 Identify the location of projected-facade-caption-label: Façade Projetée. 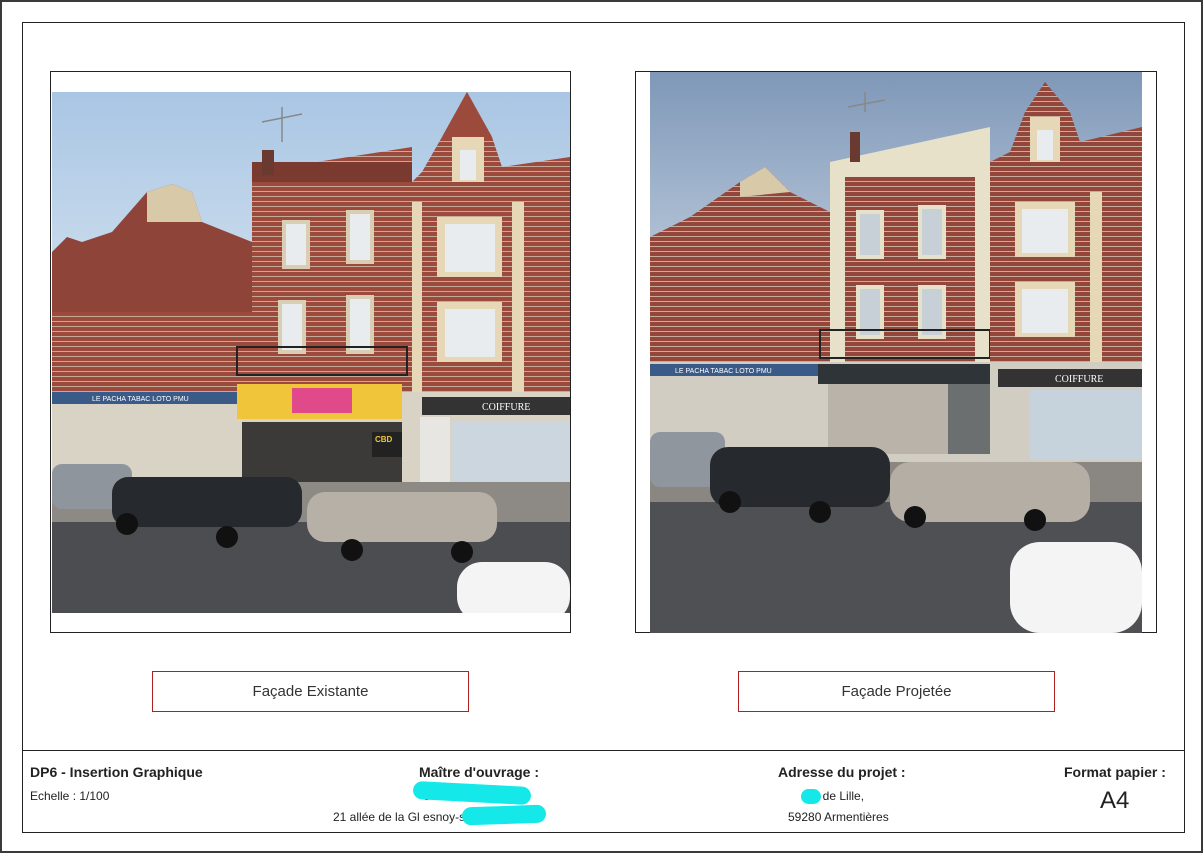
(896, 691).